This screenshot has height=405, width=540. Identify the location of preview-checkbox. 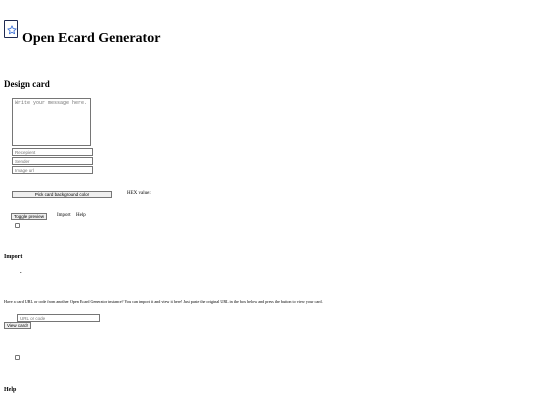
(17, 225).